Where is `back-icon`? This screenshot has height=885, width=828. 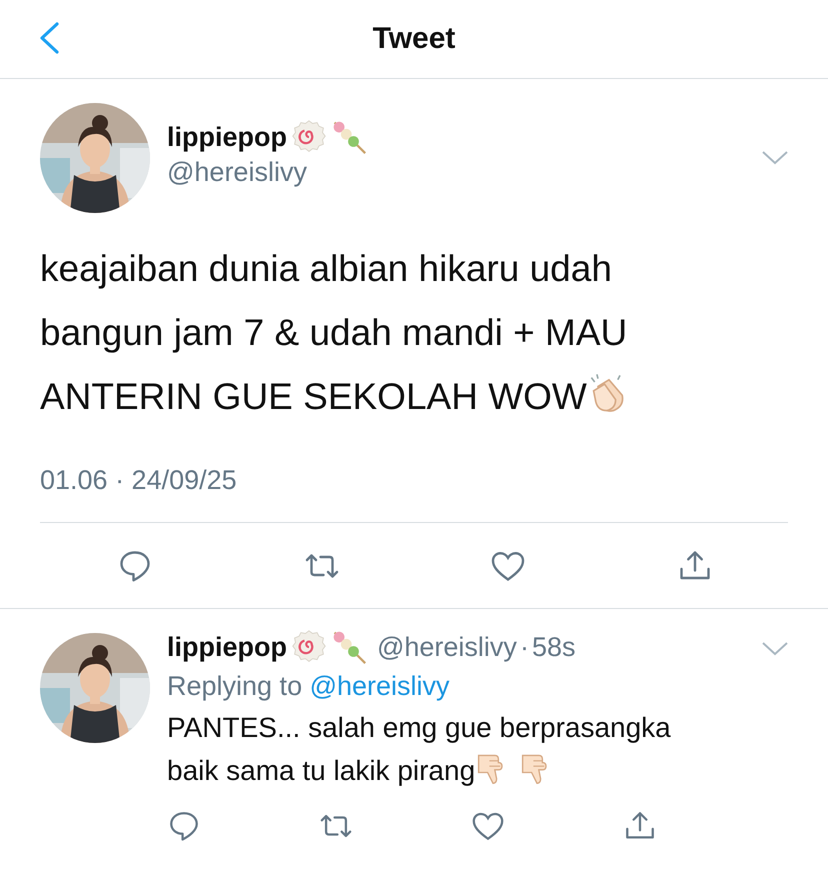
back-icon is located at coordinates (49, 38).